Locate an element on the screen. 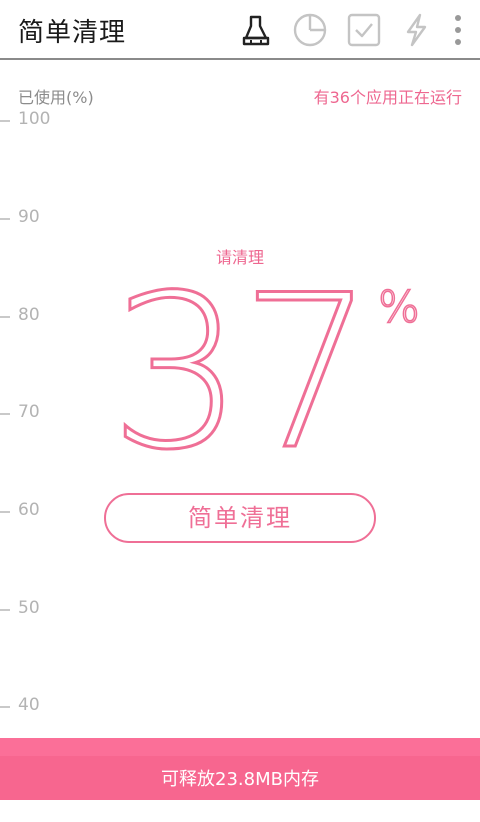 The width and height of the screenshot is (480, 822). app-title: 简单清理 is located at coordinates (72, 33).